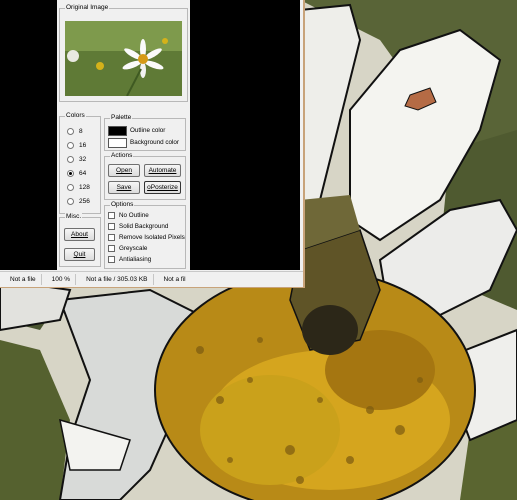  I want to click on image-area-left, so click(28, 135).